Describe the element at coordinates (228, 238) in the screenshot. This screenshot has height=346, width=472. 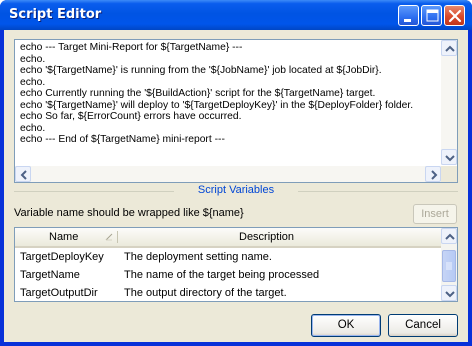
I see `list-header: Name Description` at that location.